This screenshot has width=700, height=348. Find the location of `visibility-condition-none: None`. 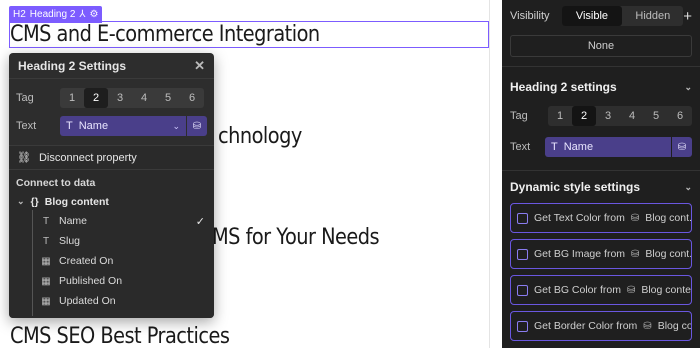

visibility-condition-none: None is located at coordinates (601, 46).